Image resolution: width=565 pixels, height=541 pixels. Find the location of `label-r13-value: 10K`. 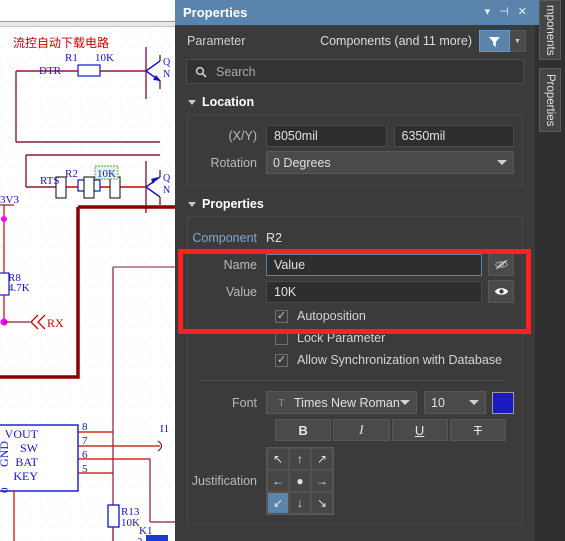

label-r13-value: 10K is located at coordinates (130, 523).